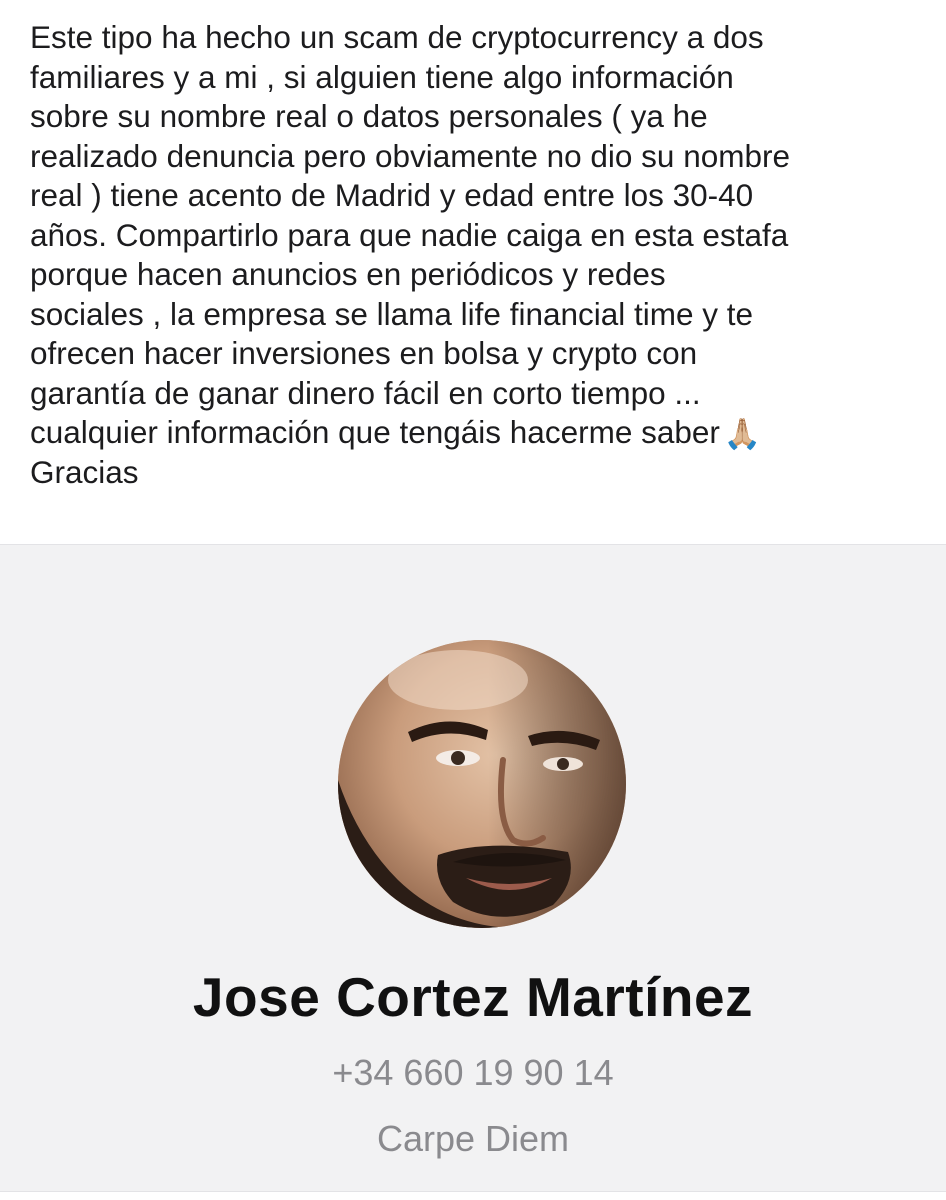 Image resolution: width=946 pixels, height=1200 pixels. Describe the element at coordinates (473, 1073) in the screenshot. I see `contact-phone: +34 660 19 90 14` at that location.